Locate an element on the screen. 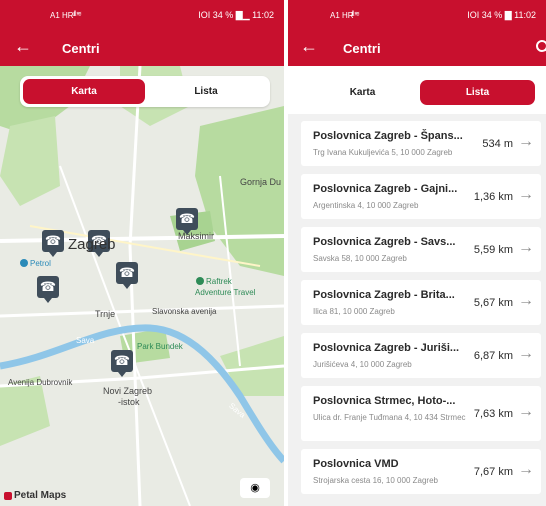 The height and width of the screenshot is (506, 546). branch-address: Strojarska cesta 16, 10 000 Zagreb is located at coordinates (375, 480).